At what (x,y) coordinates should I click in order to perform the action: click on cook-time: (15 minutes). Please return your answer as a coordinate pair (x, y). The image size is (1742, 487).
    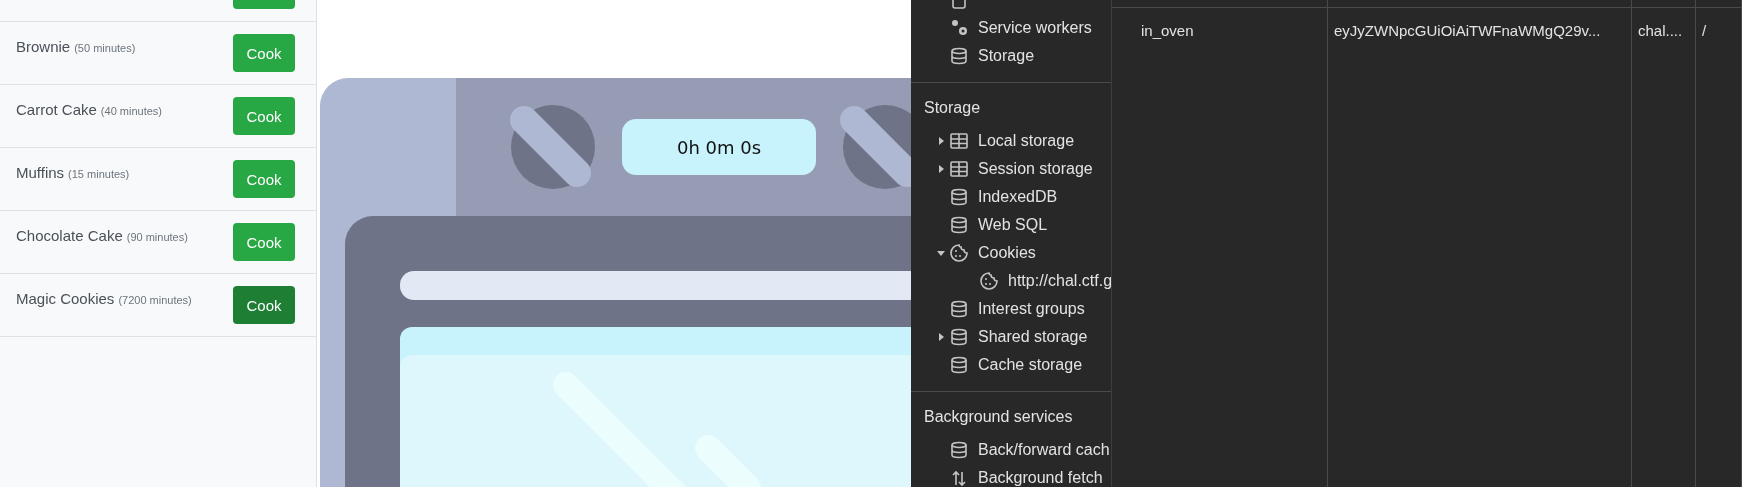
    Looking at the image, I should click on (99, 174).